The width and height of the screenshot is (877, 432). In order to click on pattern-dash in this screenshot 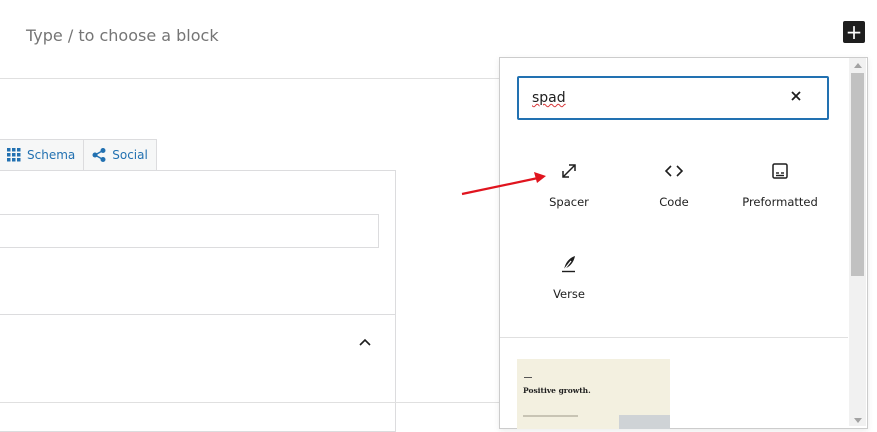, I will do `click(528, 377)`.